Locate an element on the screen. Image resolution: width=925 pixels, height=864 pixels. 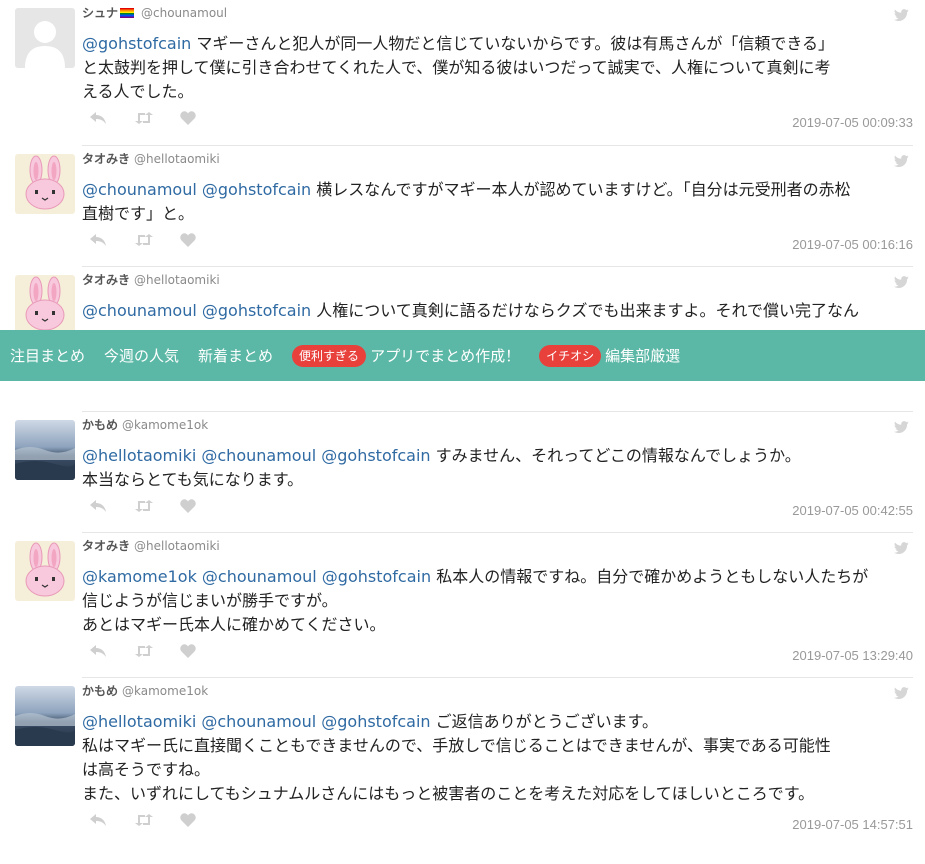
nav-item-editor-pick: イチオシ 編集部厳選 is located at coordinates (610, 355).